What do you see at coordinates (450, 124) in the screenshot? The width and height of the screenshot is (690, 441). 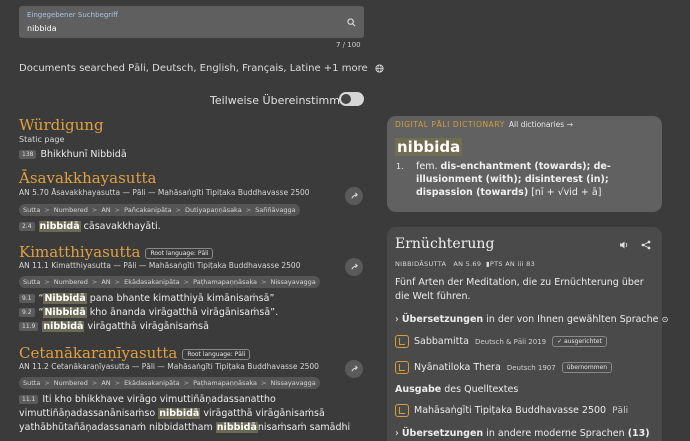 I see `dictionary-title: DIGITAL PĀLI DICTIONARY` at bounding box center [450, 124].